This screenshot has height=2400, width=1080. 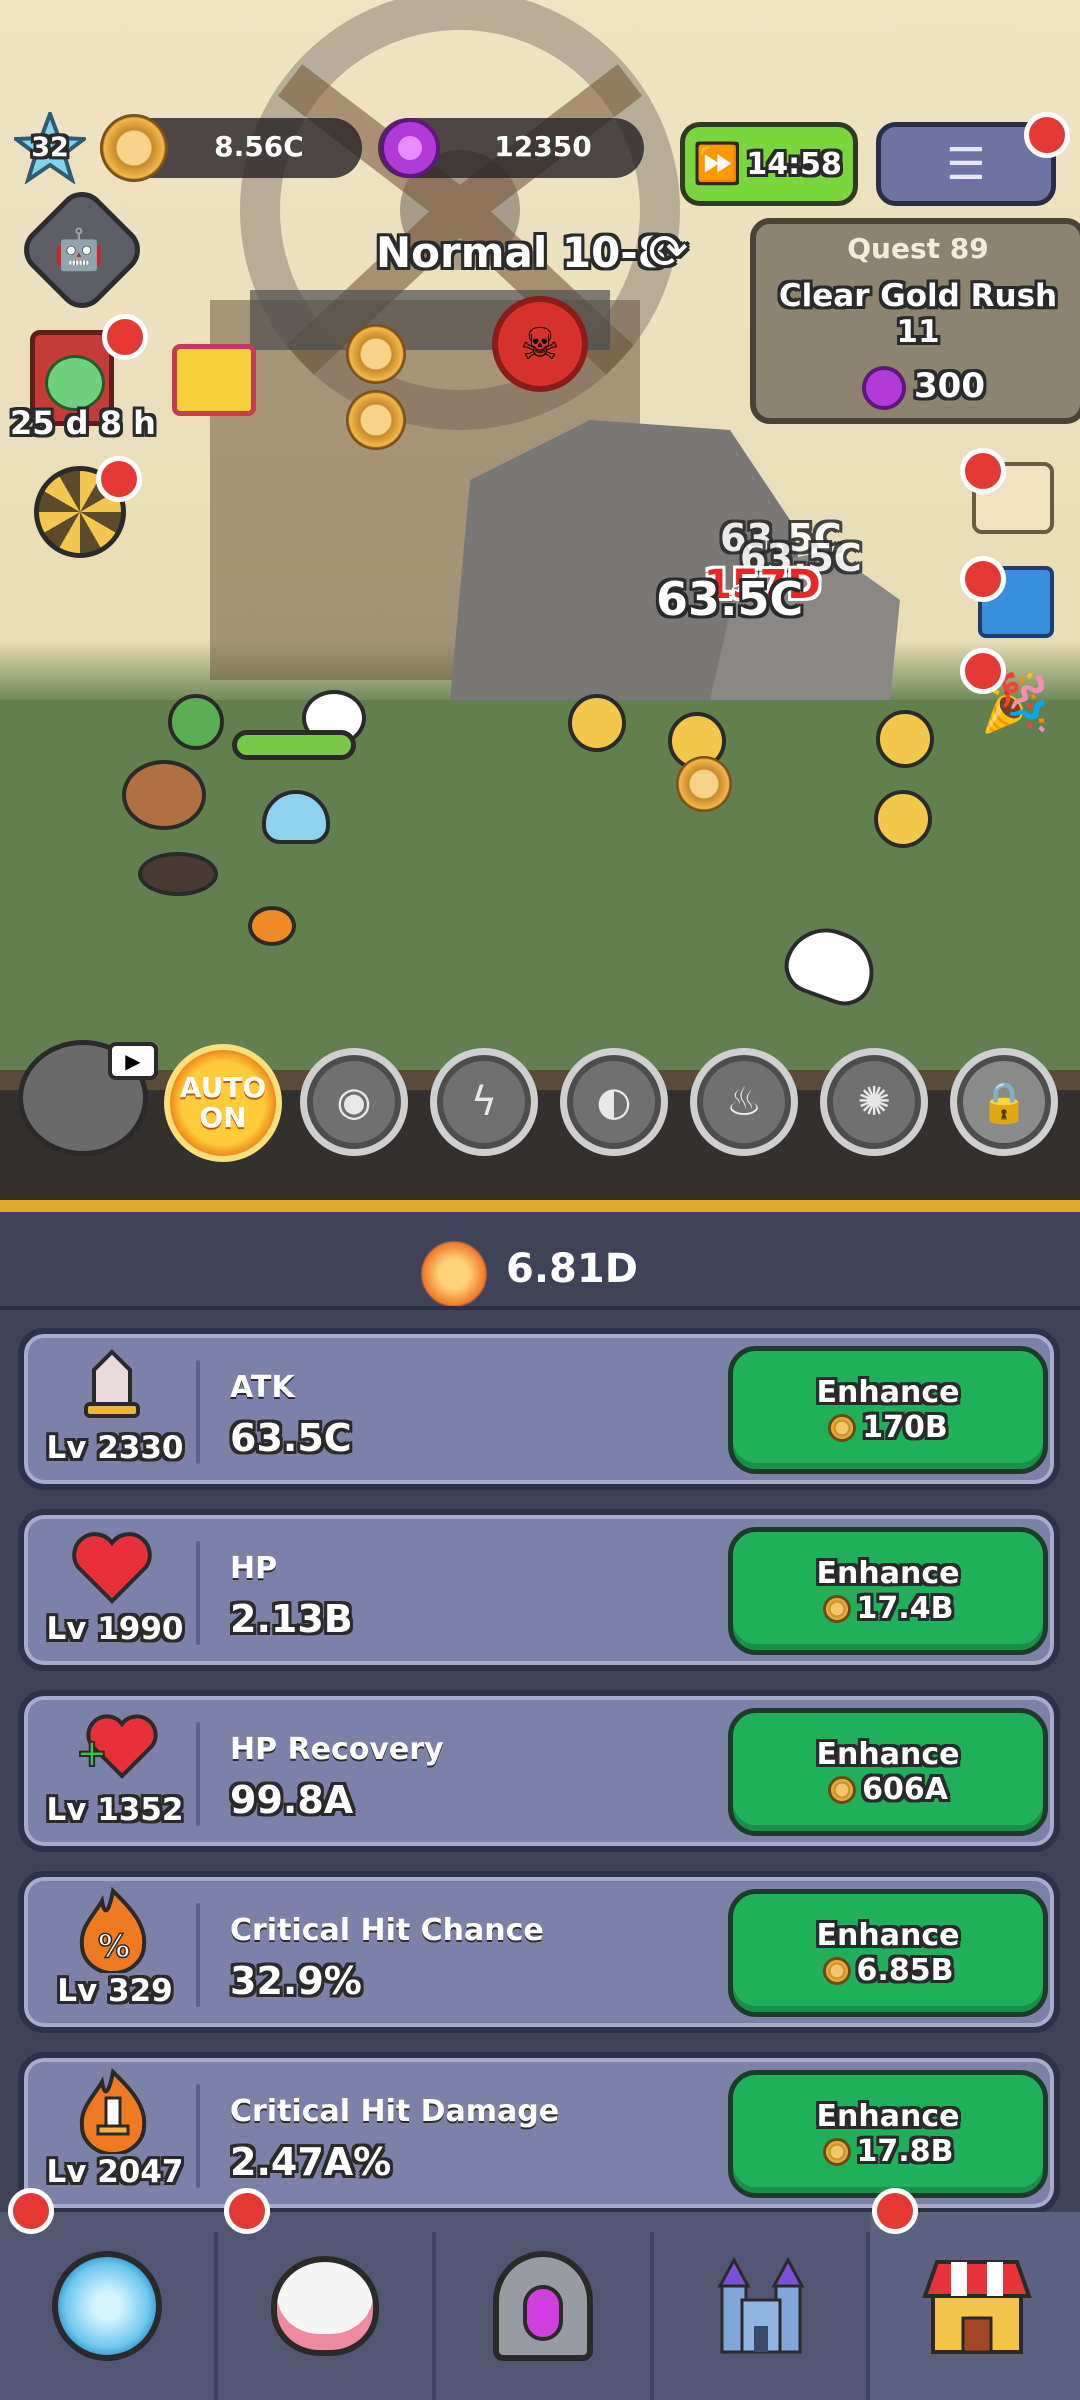 What do you see at coordinates (75, 383) in the screenshot?
I see `frog-icon` at bounding box center [75, 383].